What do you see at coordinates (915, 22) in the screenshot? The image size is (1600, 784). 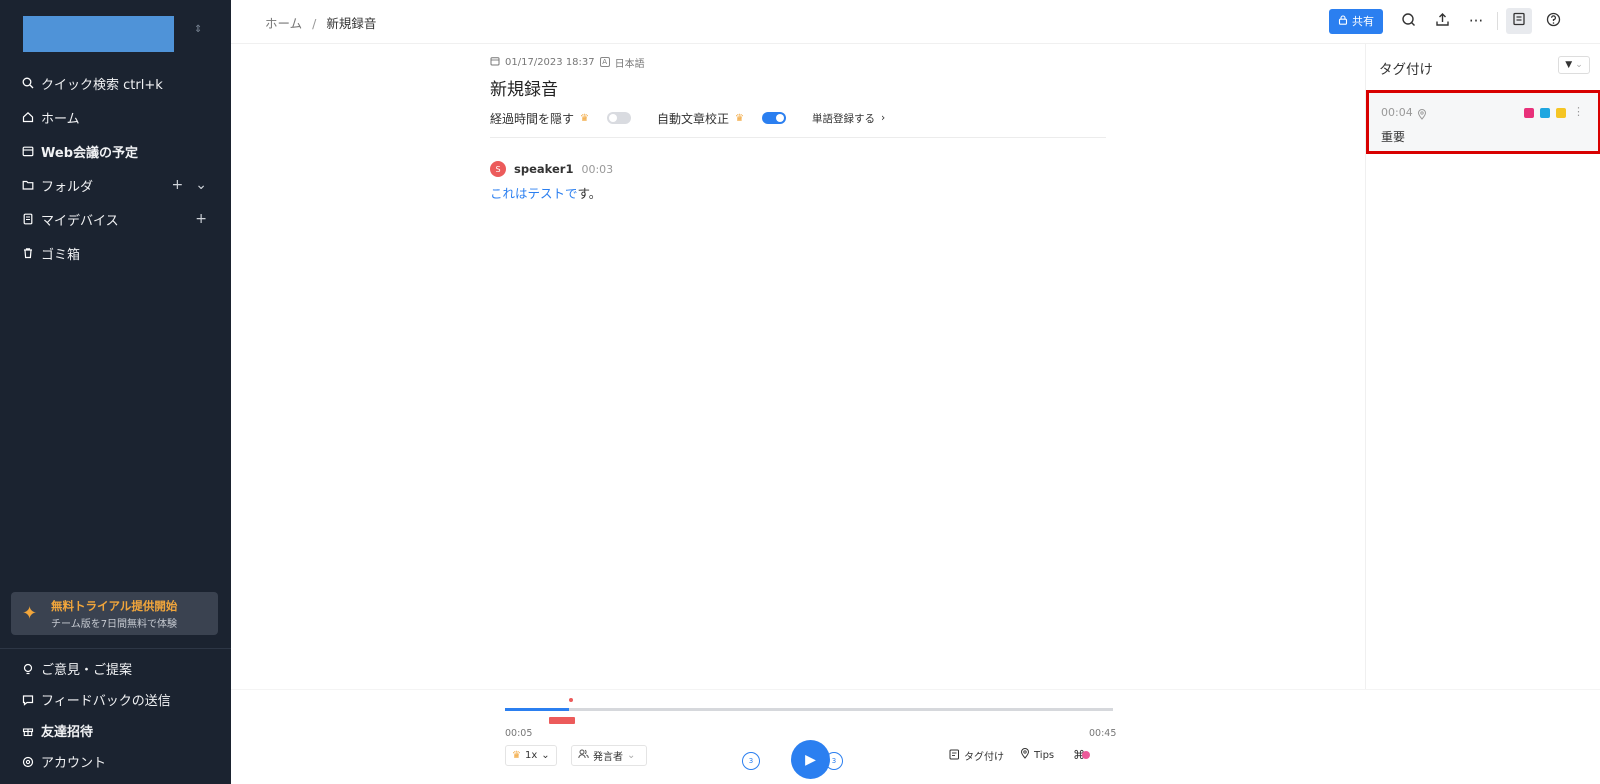 I see `top-bar: ホーム / 新規録音 共有 ···` at bounding box center [915, 22].